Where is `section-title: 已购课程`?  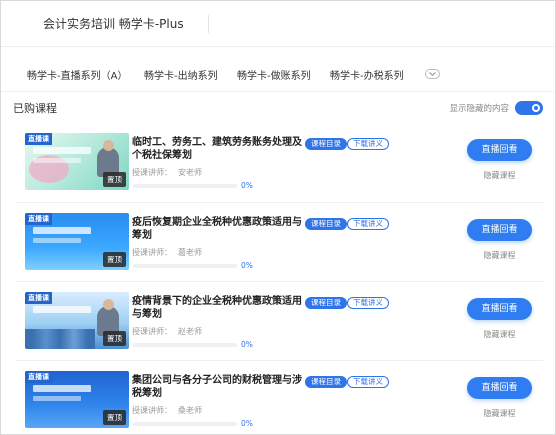 section-title: 已购课程 is located at coordinates (35, 108).